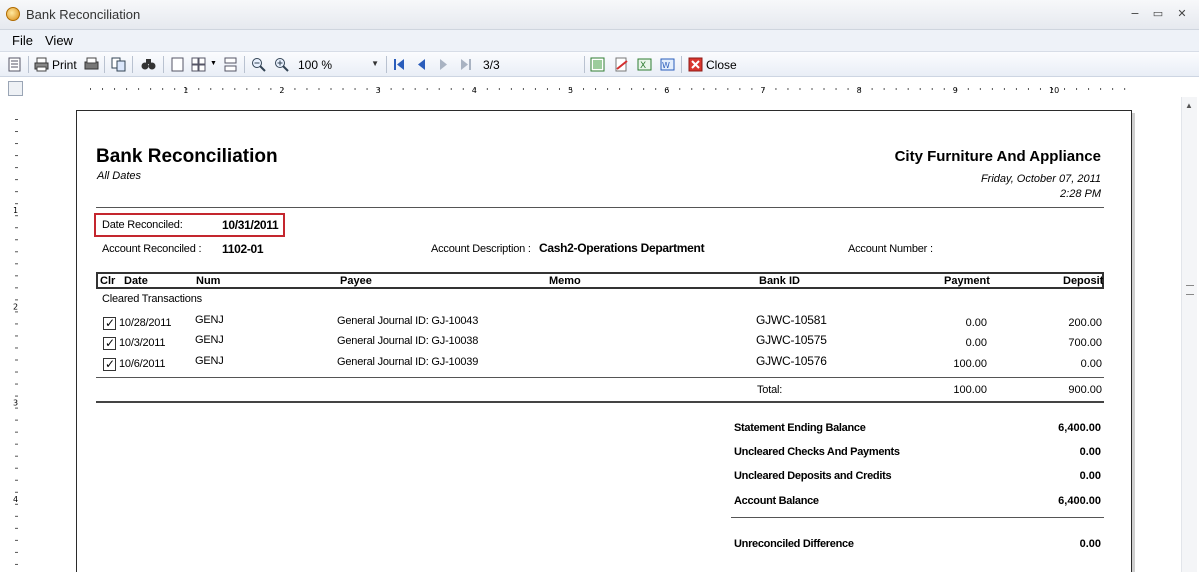 This screenshot has height=572, width=1199. What do you see at coordinates (421, 64) in the screenshot?
I see `previous-page-icon` at bounding box center [421, 64].